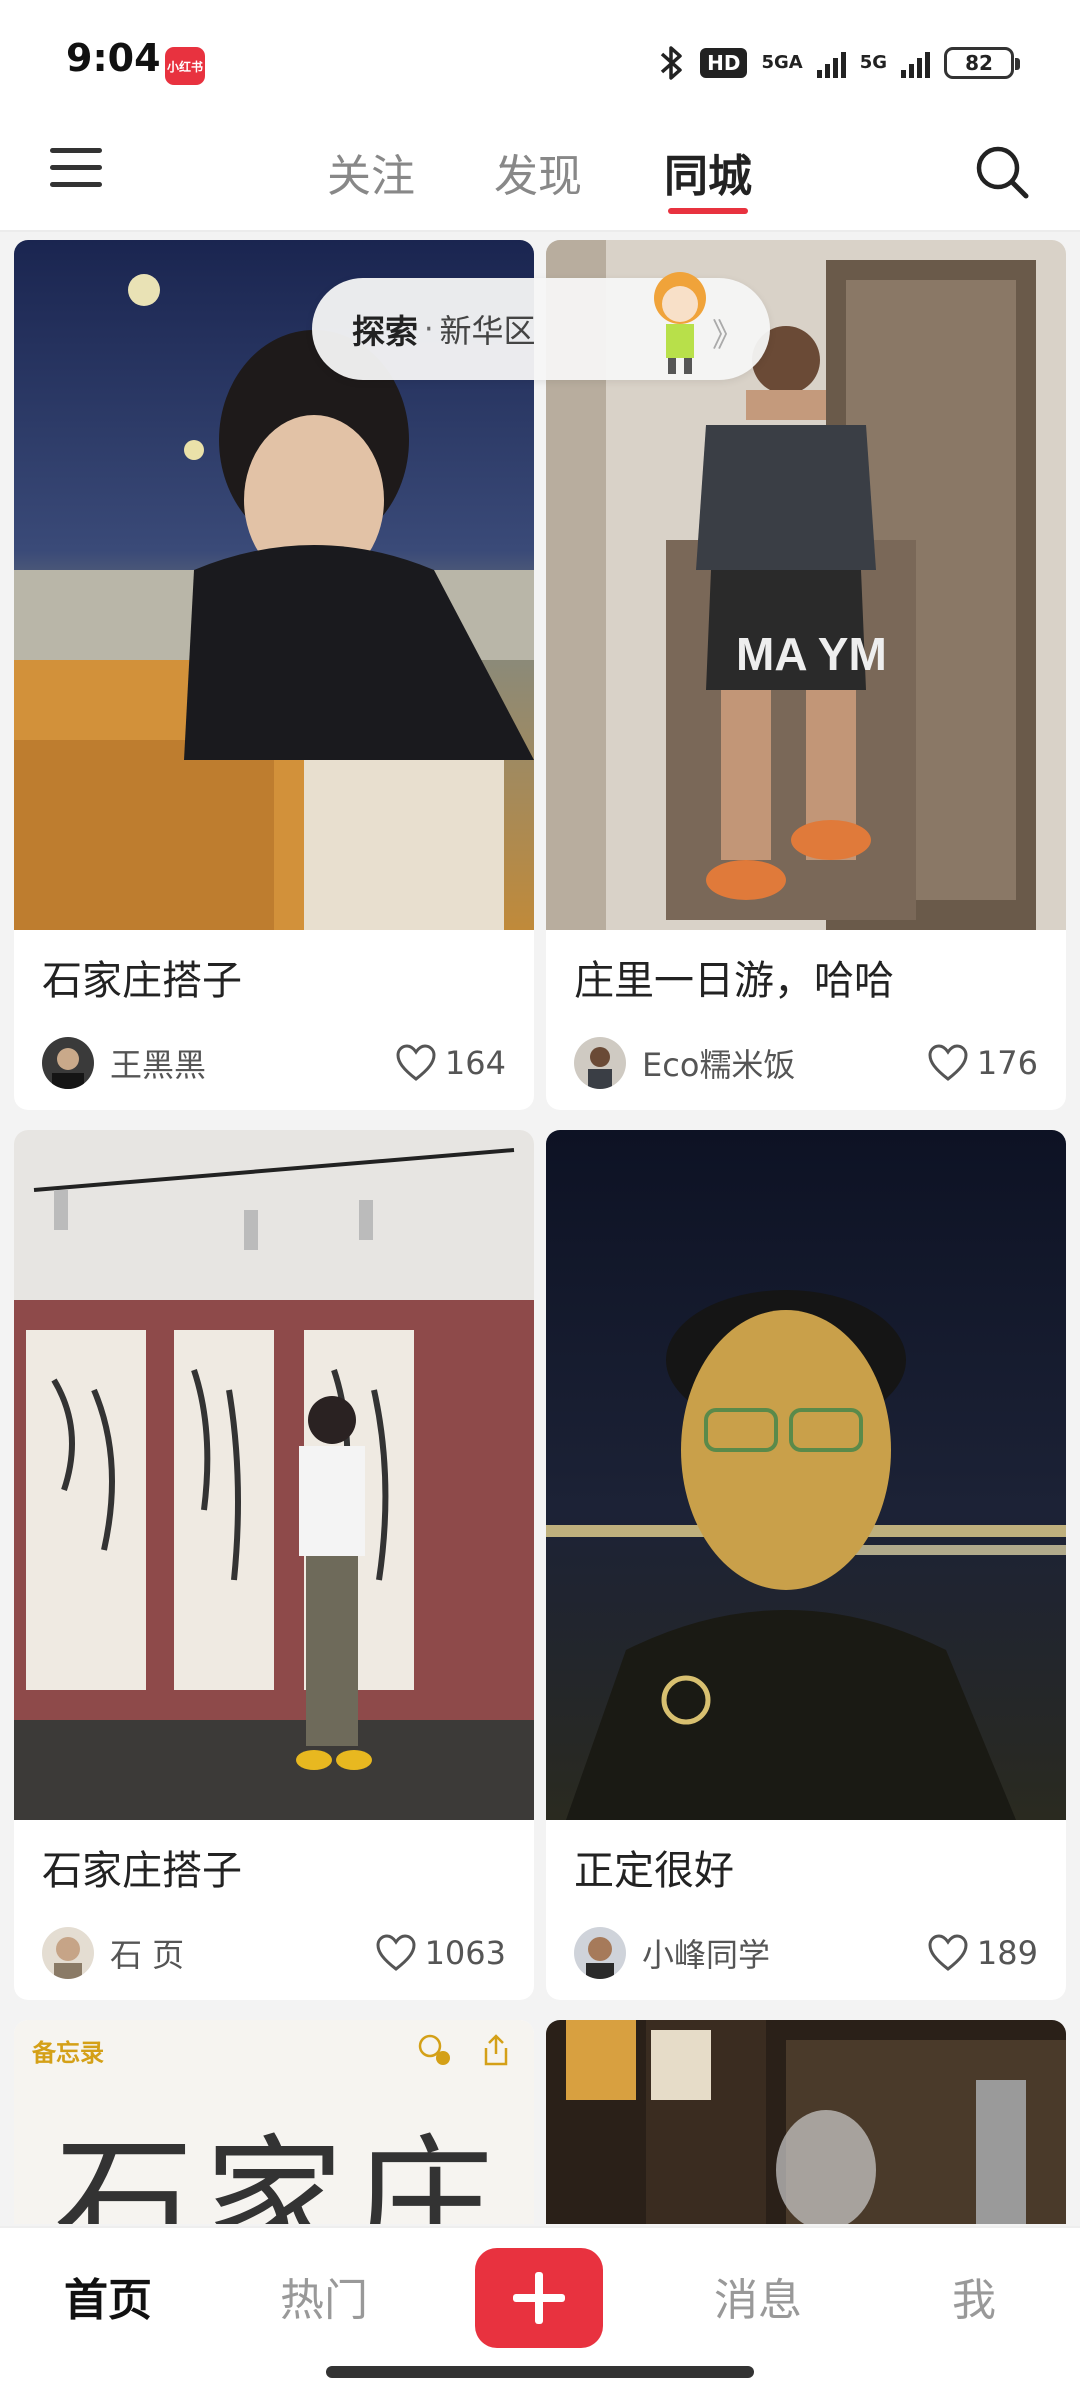 The width and height of the screenshot is (1080, 2400). Describe the element at coordinates (252, 1063) in the screenshot. I see `author-name: 王黑黑` at that location.